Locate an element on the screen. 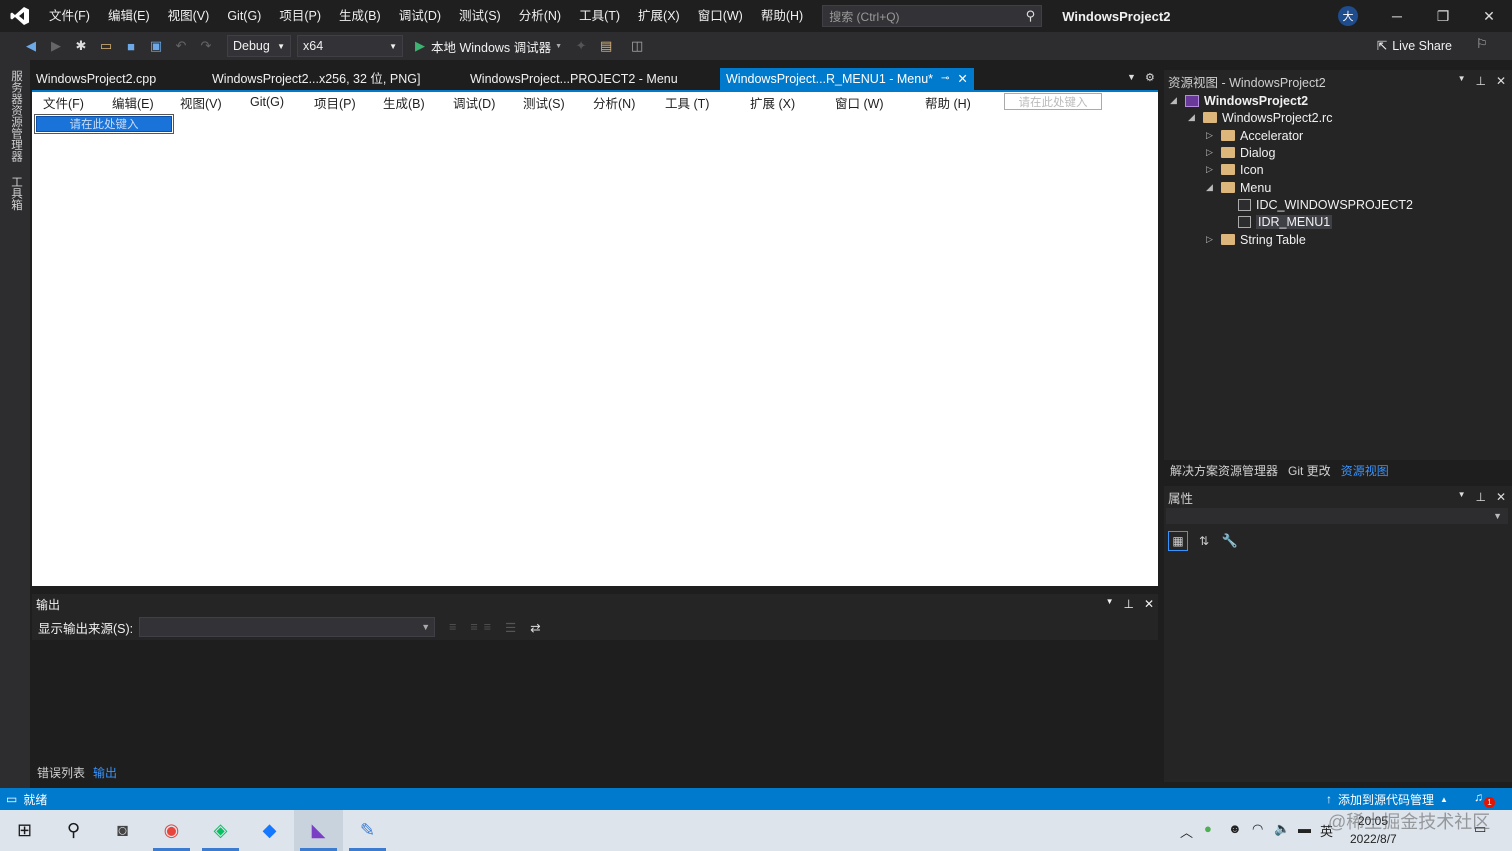 This screenshot has height=851, width=1512. hot-reload-icon: ✦ is located at coordinates (581, 46).